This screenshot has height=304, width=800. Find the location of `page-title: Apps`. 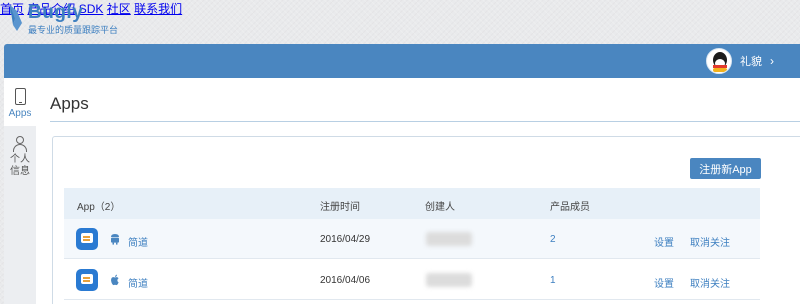

page-title: Apps is located at coordinates (69, 103).